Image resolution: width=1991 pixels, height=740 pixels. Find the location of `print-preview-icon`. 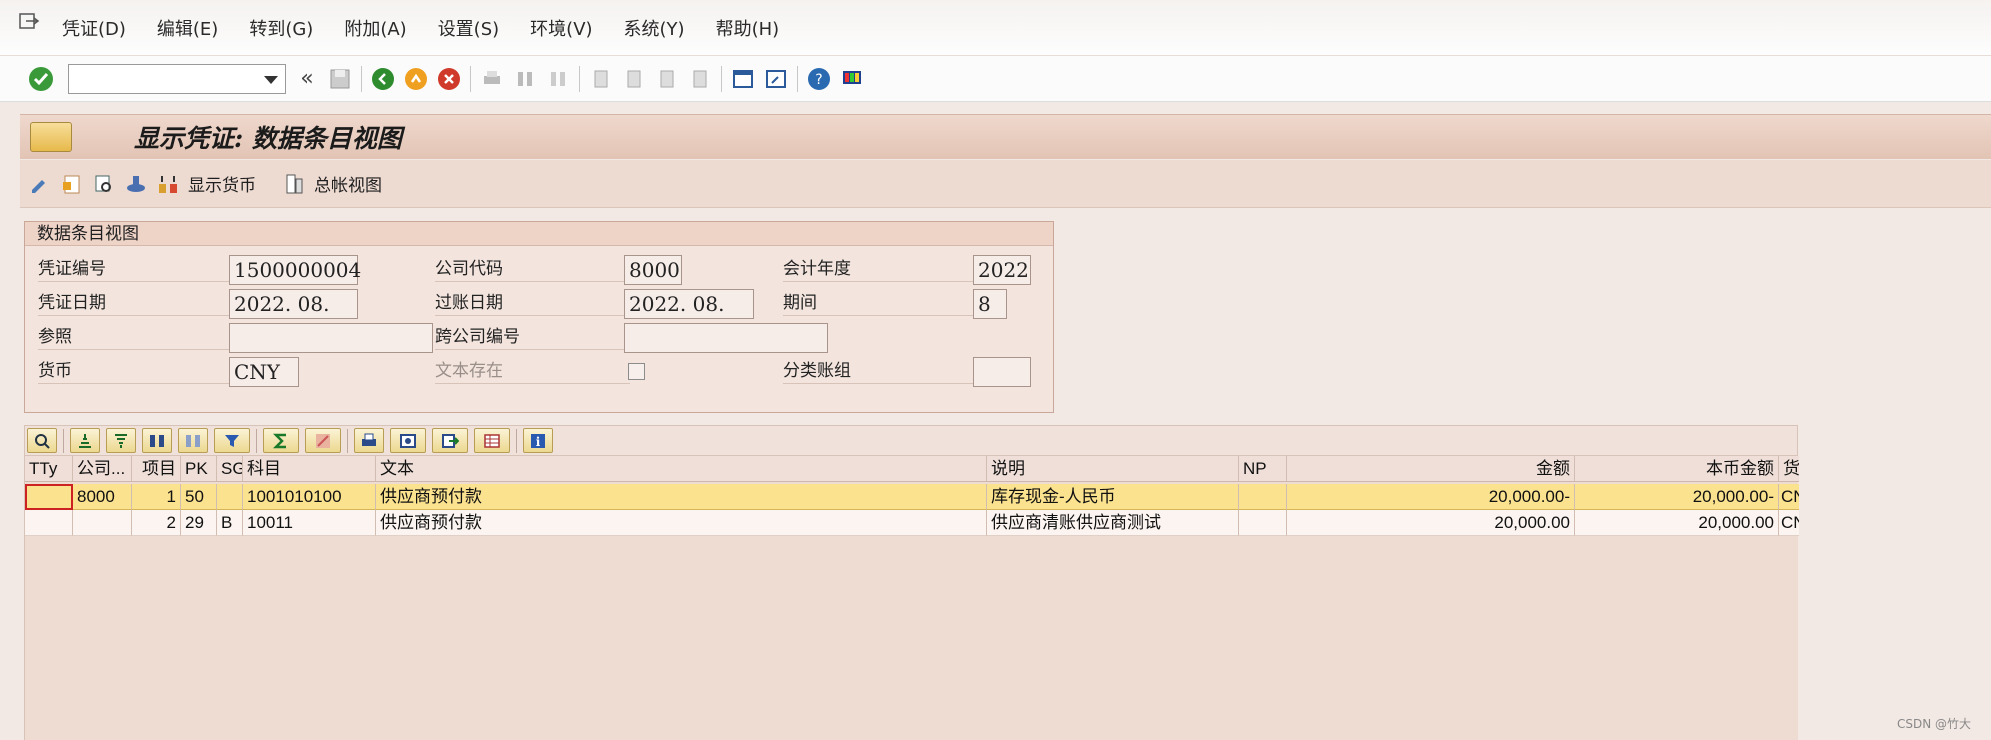

print-preview-icon is located at coordinates (369, 440).